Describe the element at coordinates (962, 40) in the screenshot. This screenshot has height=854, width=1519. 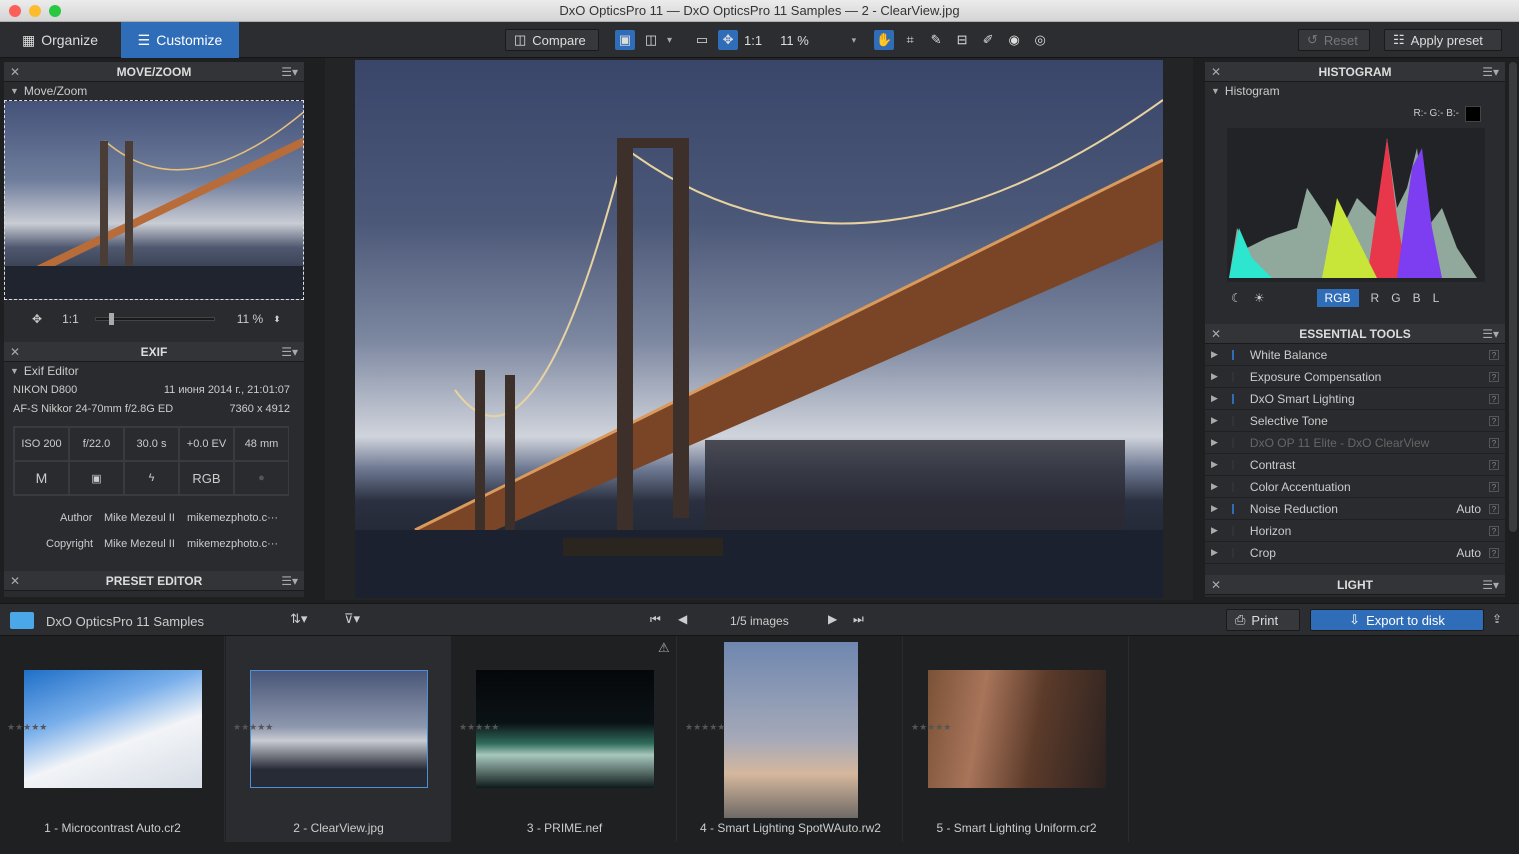
I see `horizon-icon: ⊟` at that location.